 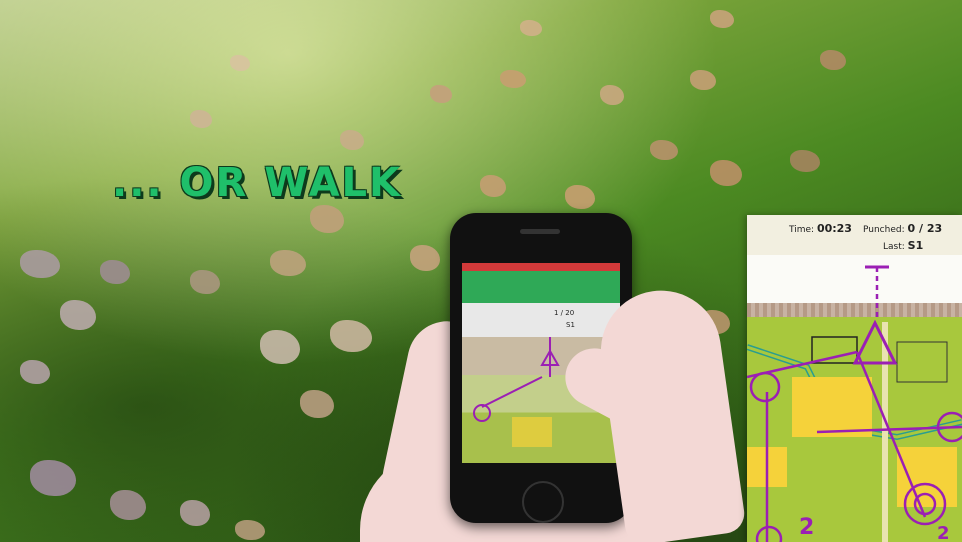 I want to click on phone-home-button, so click(x=543, y=502).